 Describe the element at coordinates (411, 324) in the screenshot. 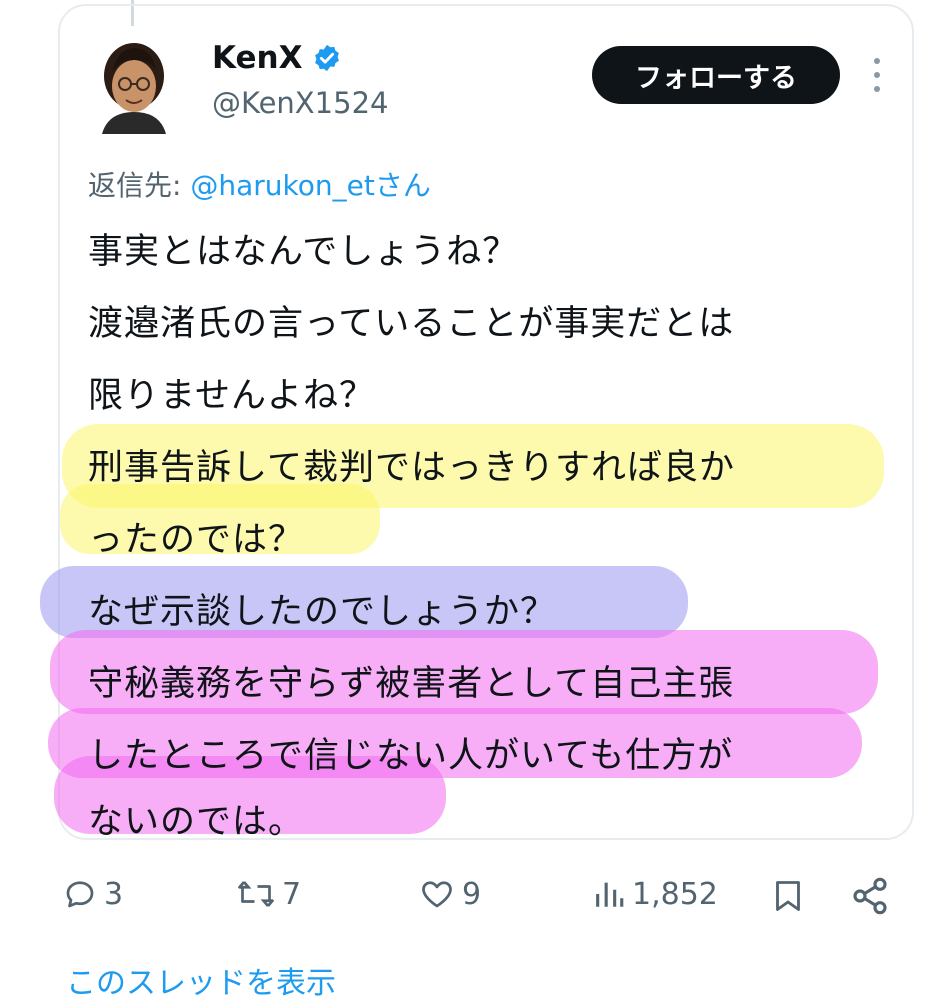

I see `tweet-line: 渡邉渚氏の言っていることが事実だとは` at that location.